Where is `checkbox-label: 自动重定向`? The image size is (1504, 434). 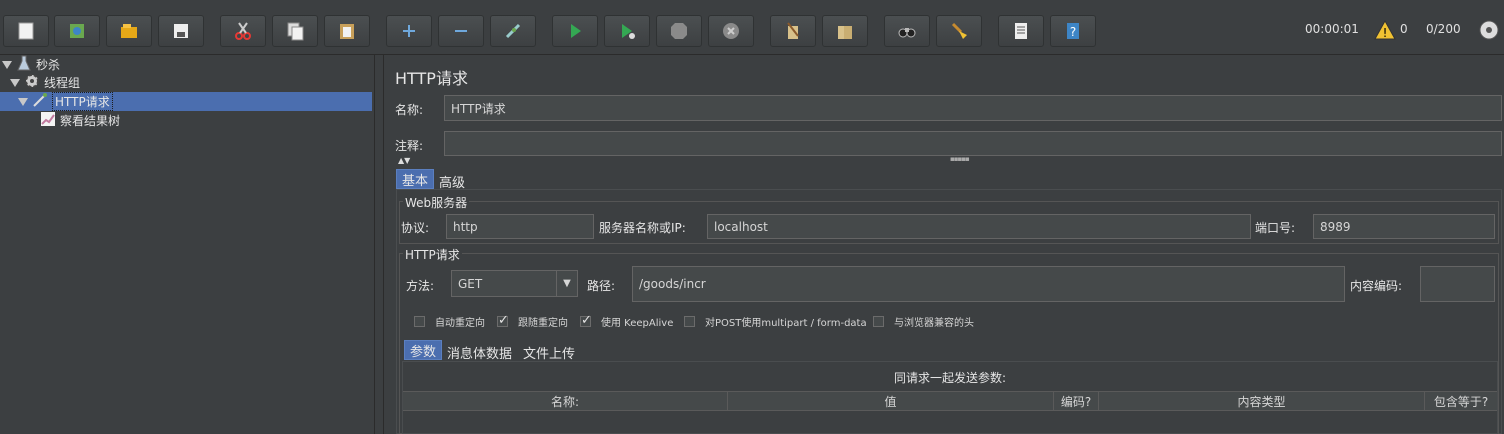 checkbox-label: 自动重定向 is located at coordinates (460, 323).